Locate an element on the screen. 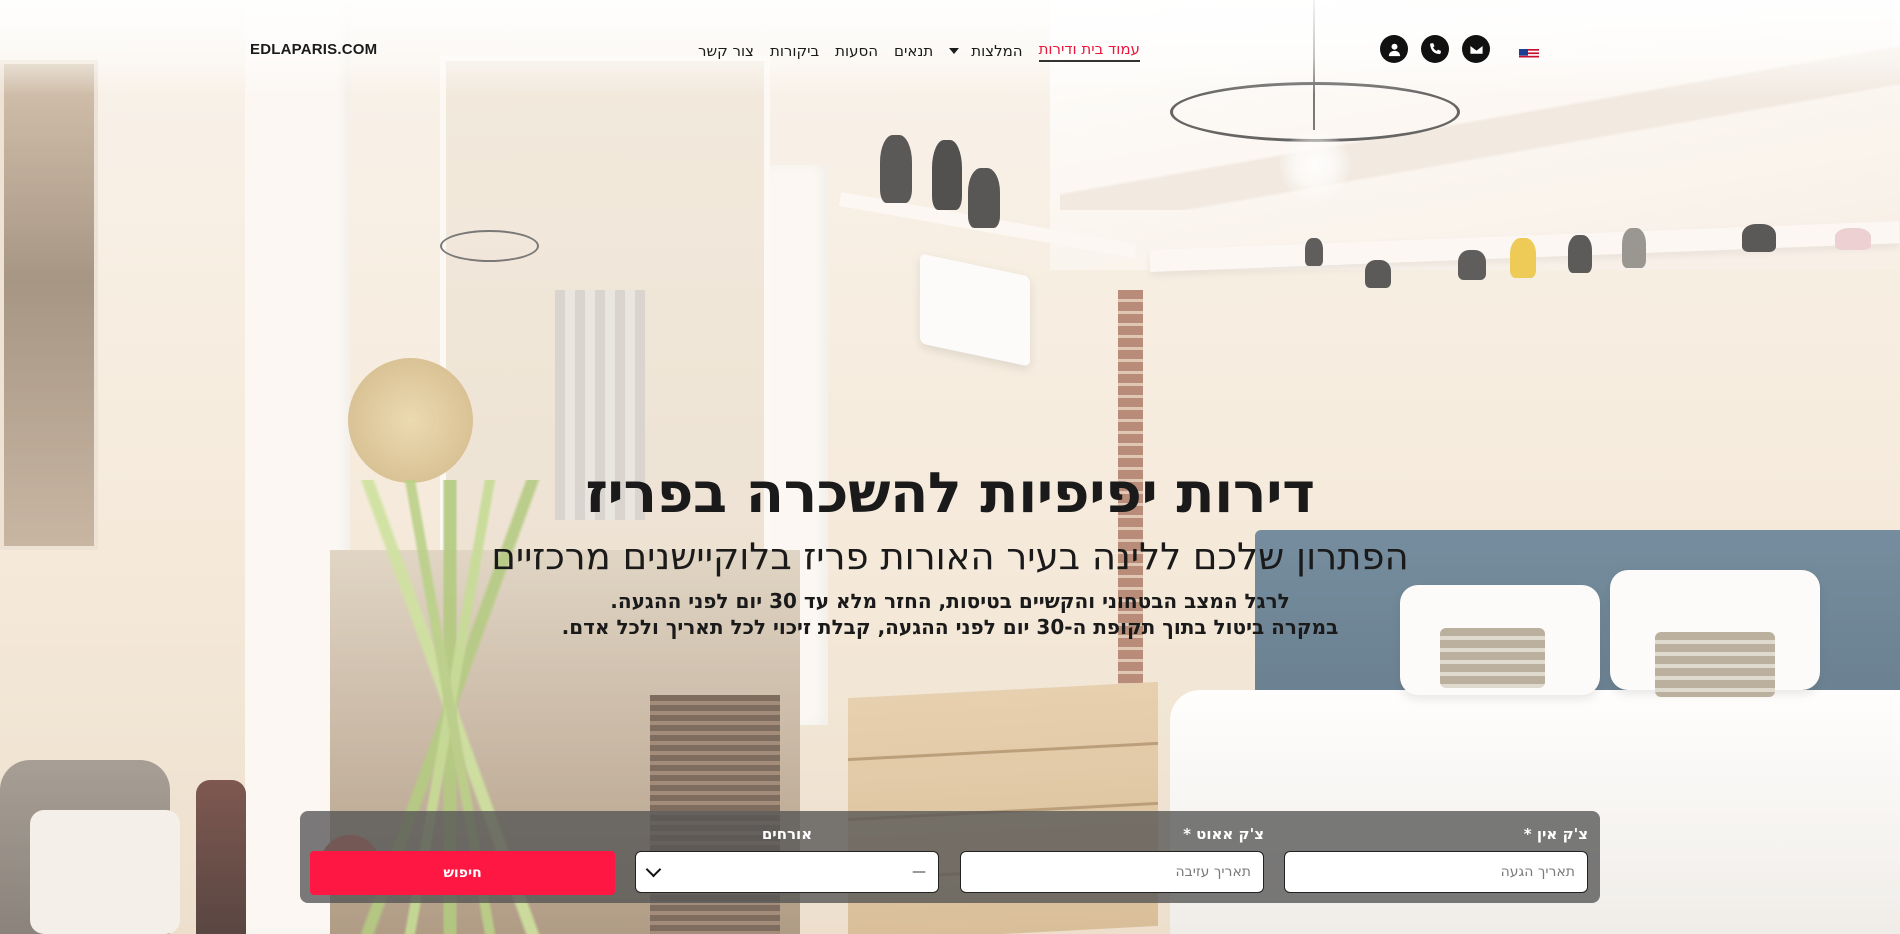  nav-item-terms: תנאים is located at coordinates (913, 51).